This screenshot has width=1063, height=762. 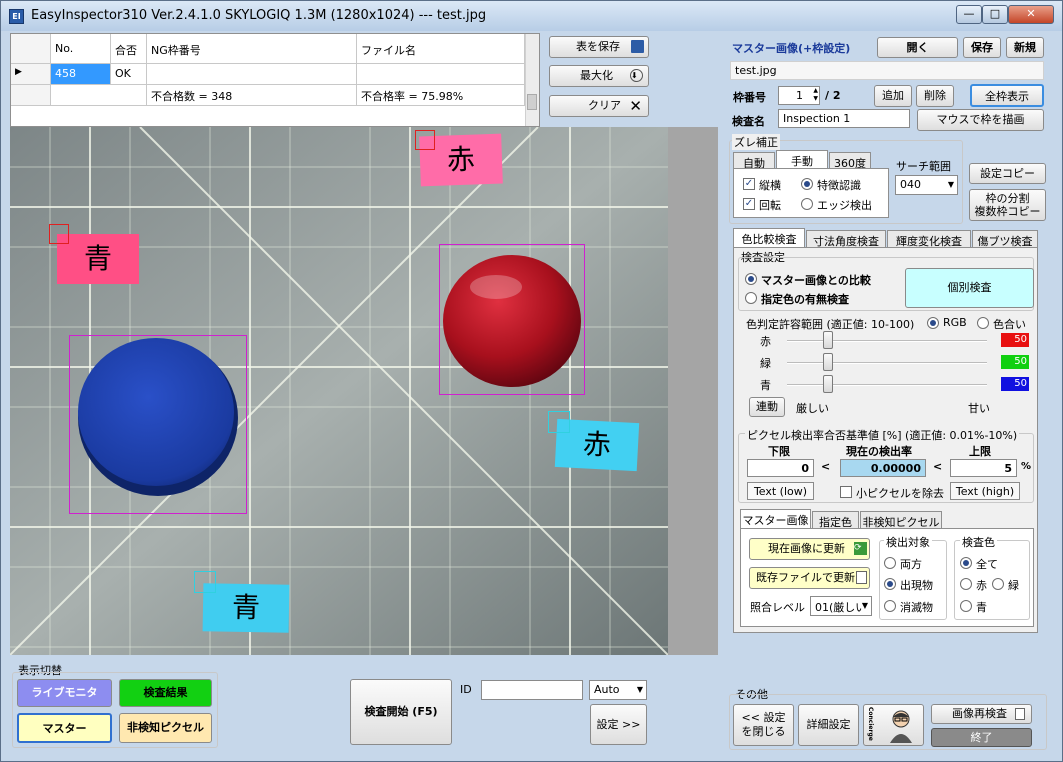 I want to click on show-all-frames-button: 全枠表示, so click(x=1007, y=95).